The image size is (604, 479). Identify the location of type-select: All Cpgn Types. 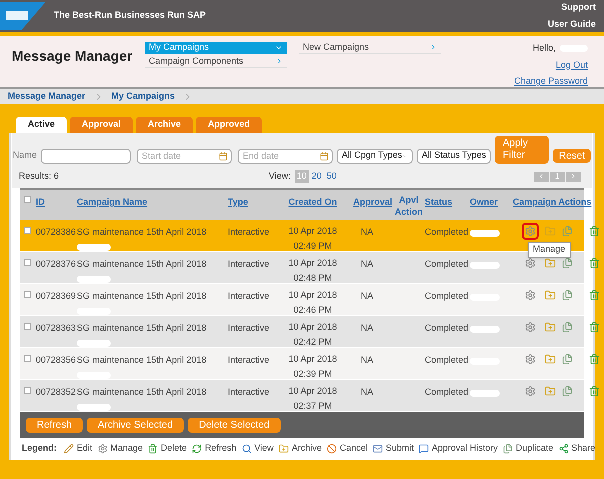
(375, 156).